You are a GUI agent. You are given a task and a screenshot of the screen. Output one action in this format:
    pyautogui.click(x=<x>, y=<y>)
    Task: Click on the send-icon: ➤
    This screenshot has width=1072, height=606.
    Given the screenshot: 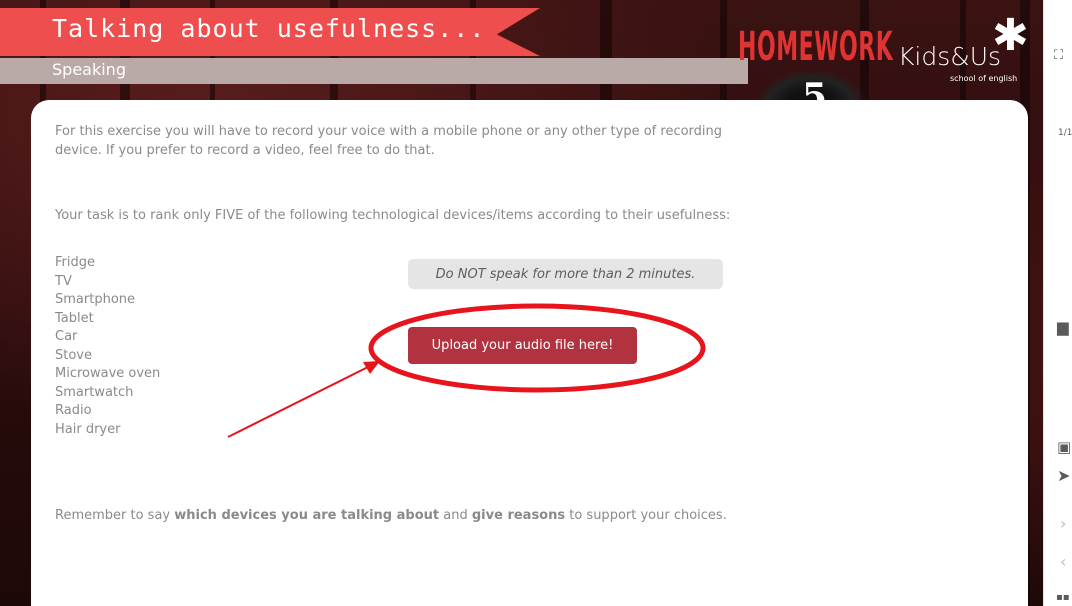 What is the action you would take?
    pyautogui.click(x=1063, y=475)
    